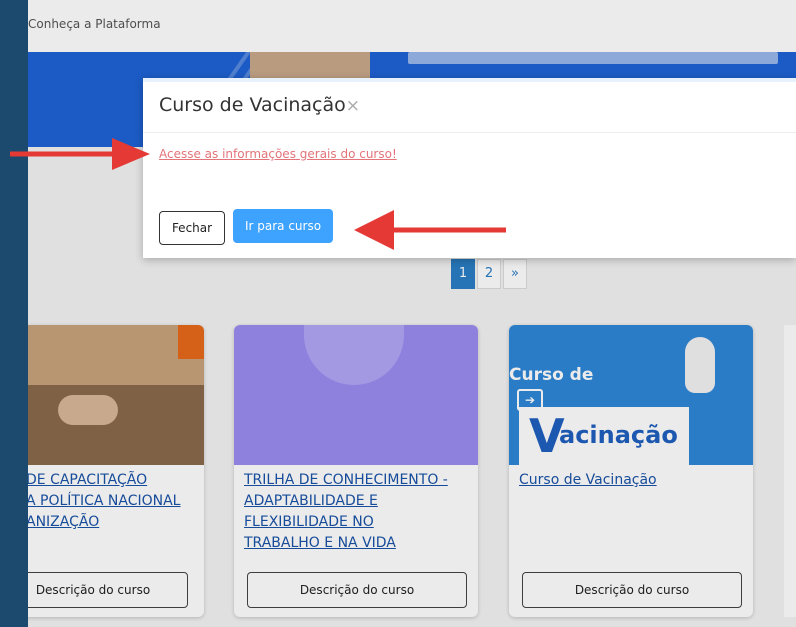 This screenshot has width=796, height=627. What do you see at coordinates (252, 105) in the screenshot?
I see `modal-title: Curso de Vacinação` at bounding box center [252, 105].